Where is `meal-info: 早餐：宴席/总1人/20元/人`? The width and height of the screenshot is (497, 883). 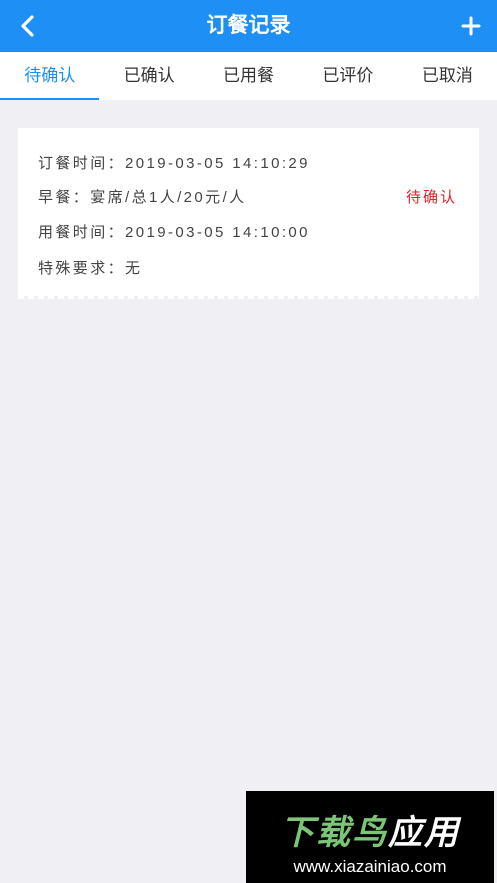 meal-info: 早餐：宴席/总1人/20元/人 is located at coordinates (142, 197).